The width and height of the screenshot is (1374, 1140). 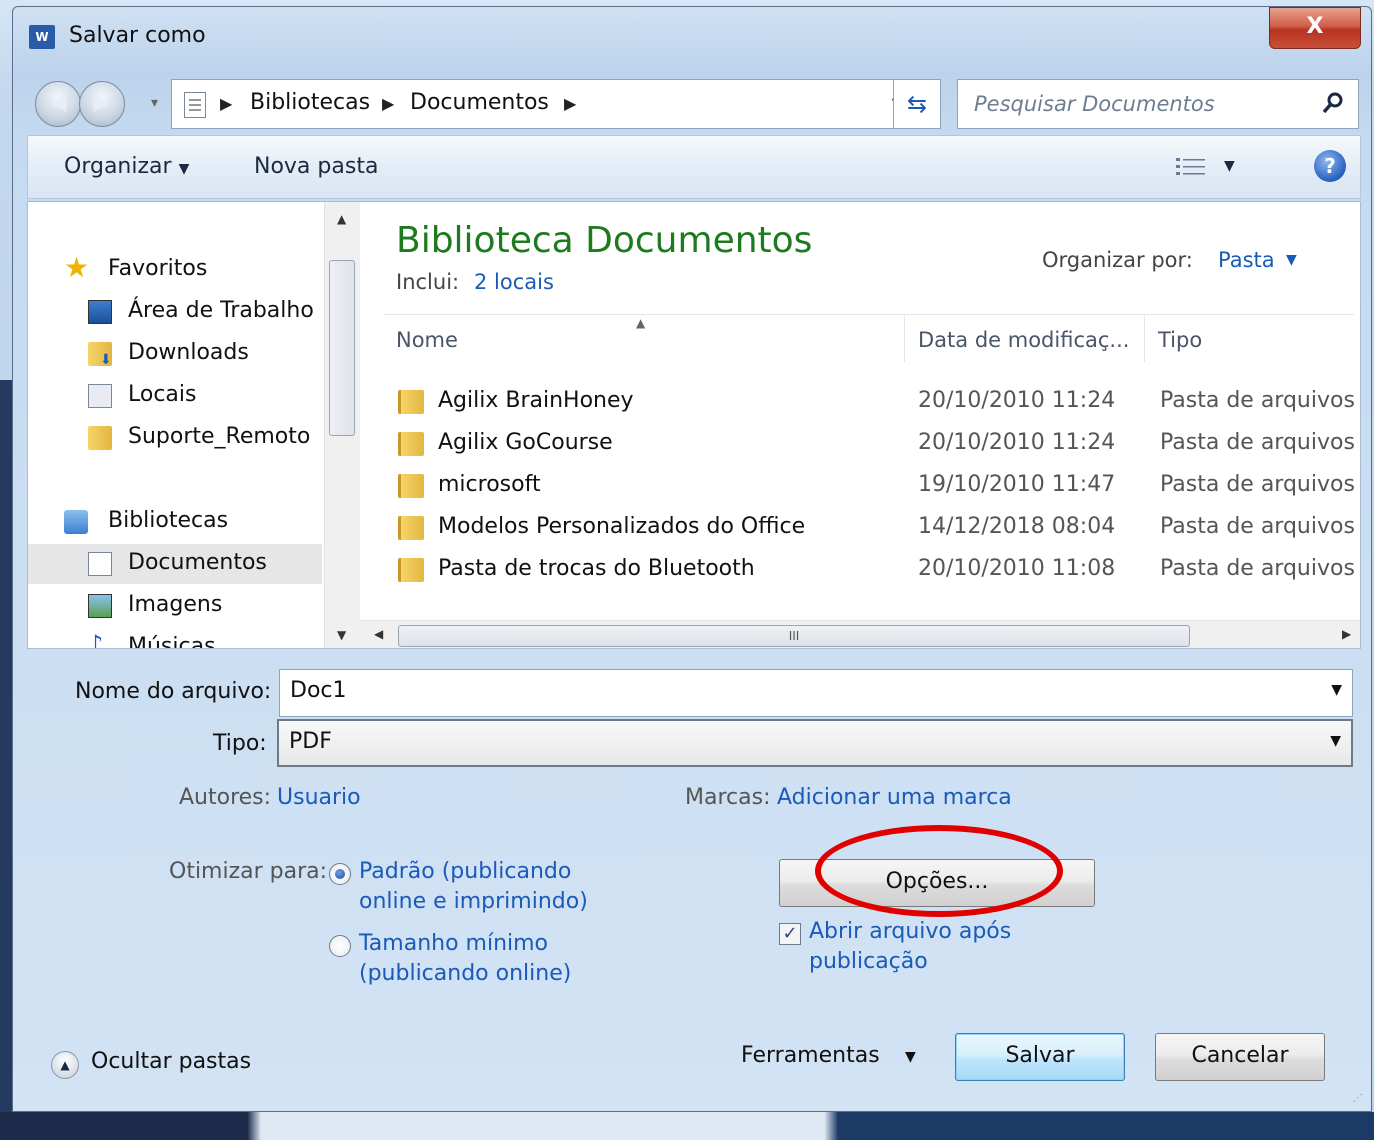 What do you see at coordinates (1180, 340) in the screenshot?
I see `column-header-type: Tipo` at bounding box center [1180, 340].